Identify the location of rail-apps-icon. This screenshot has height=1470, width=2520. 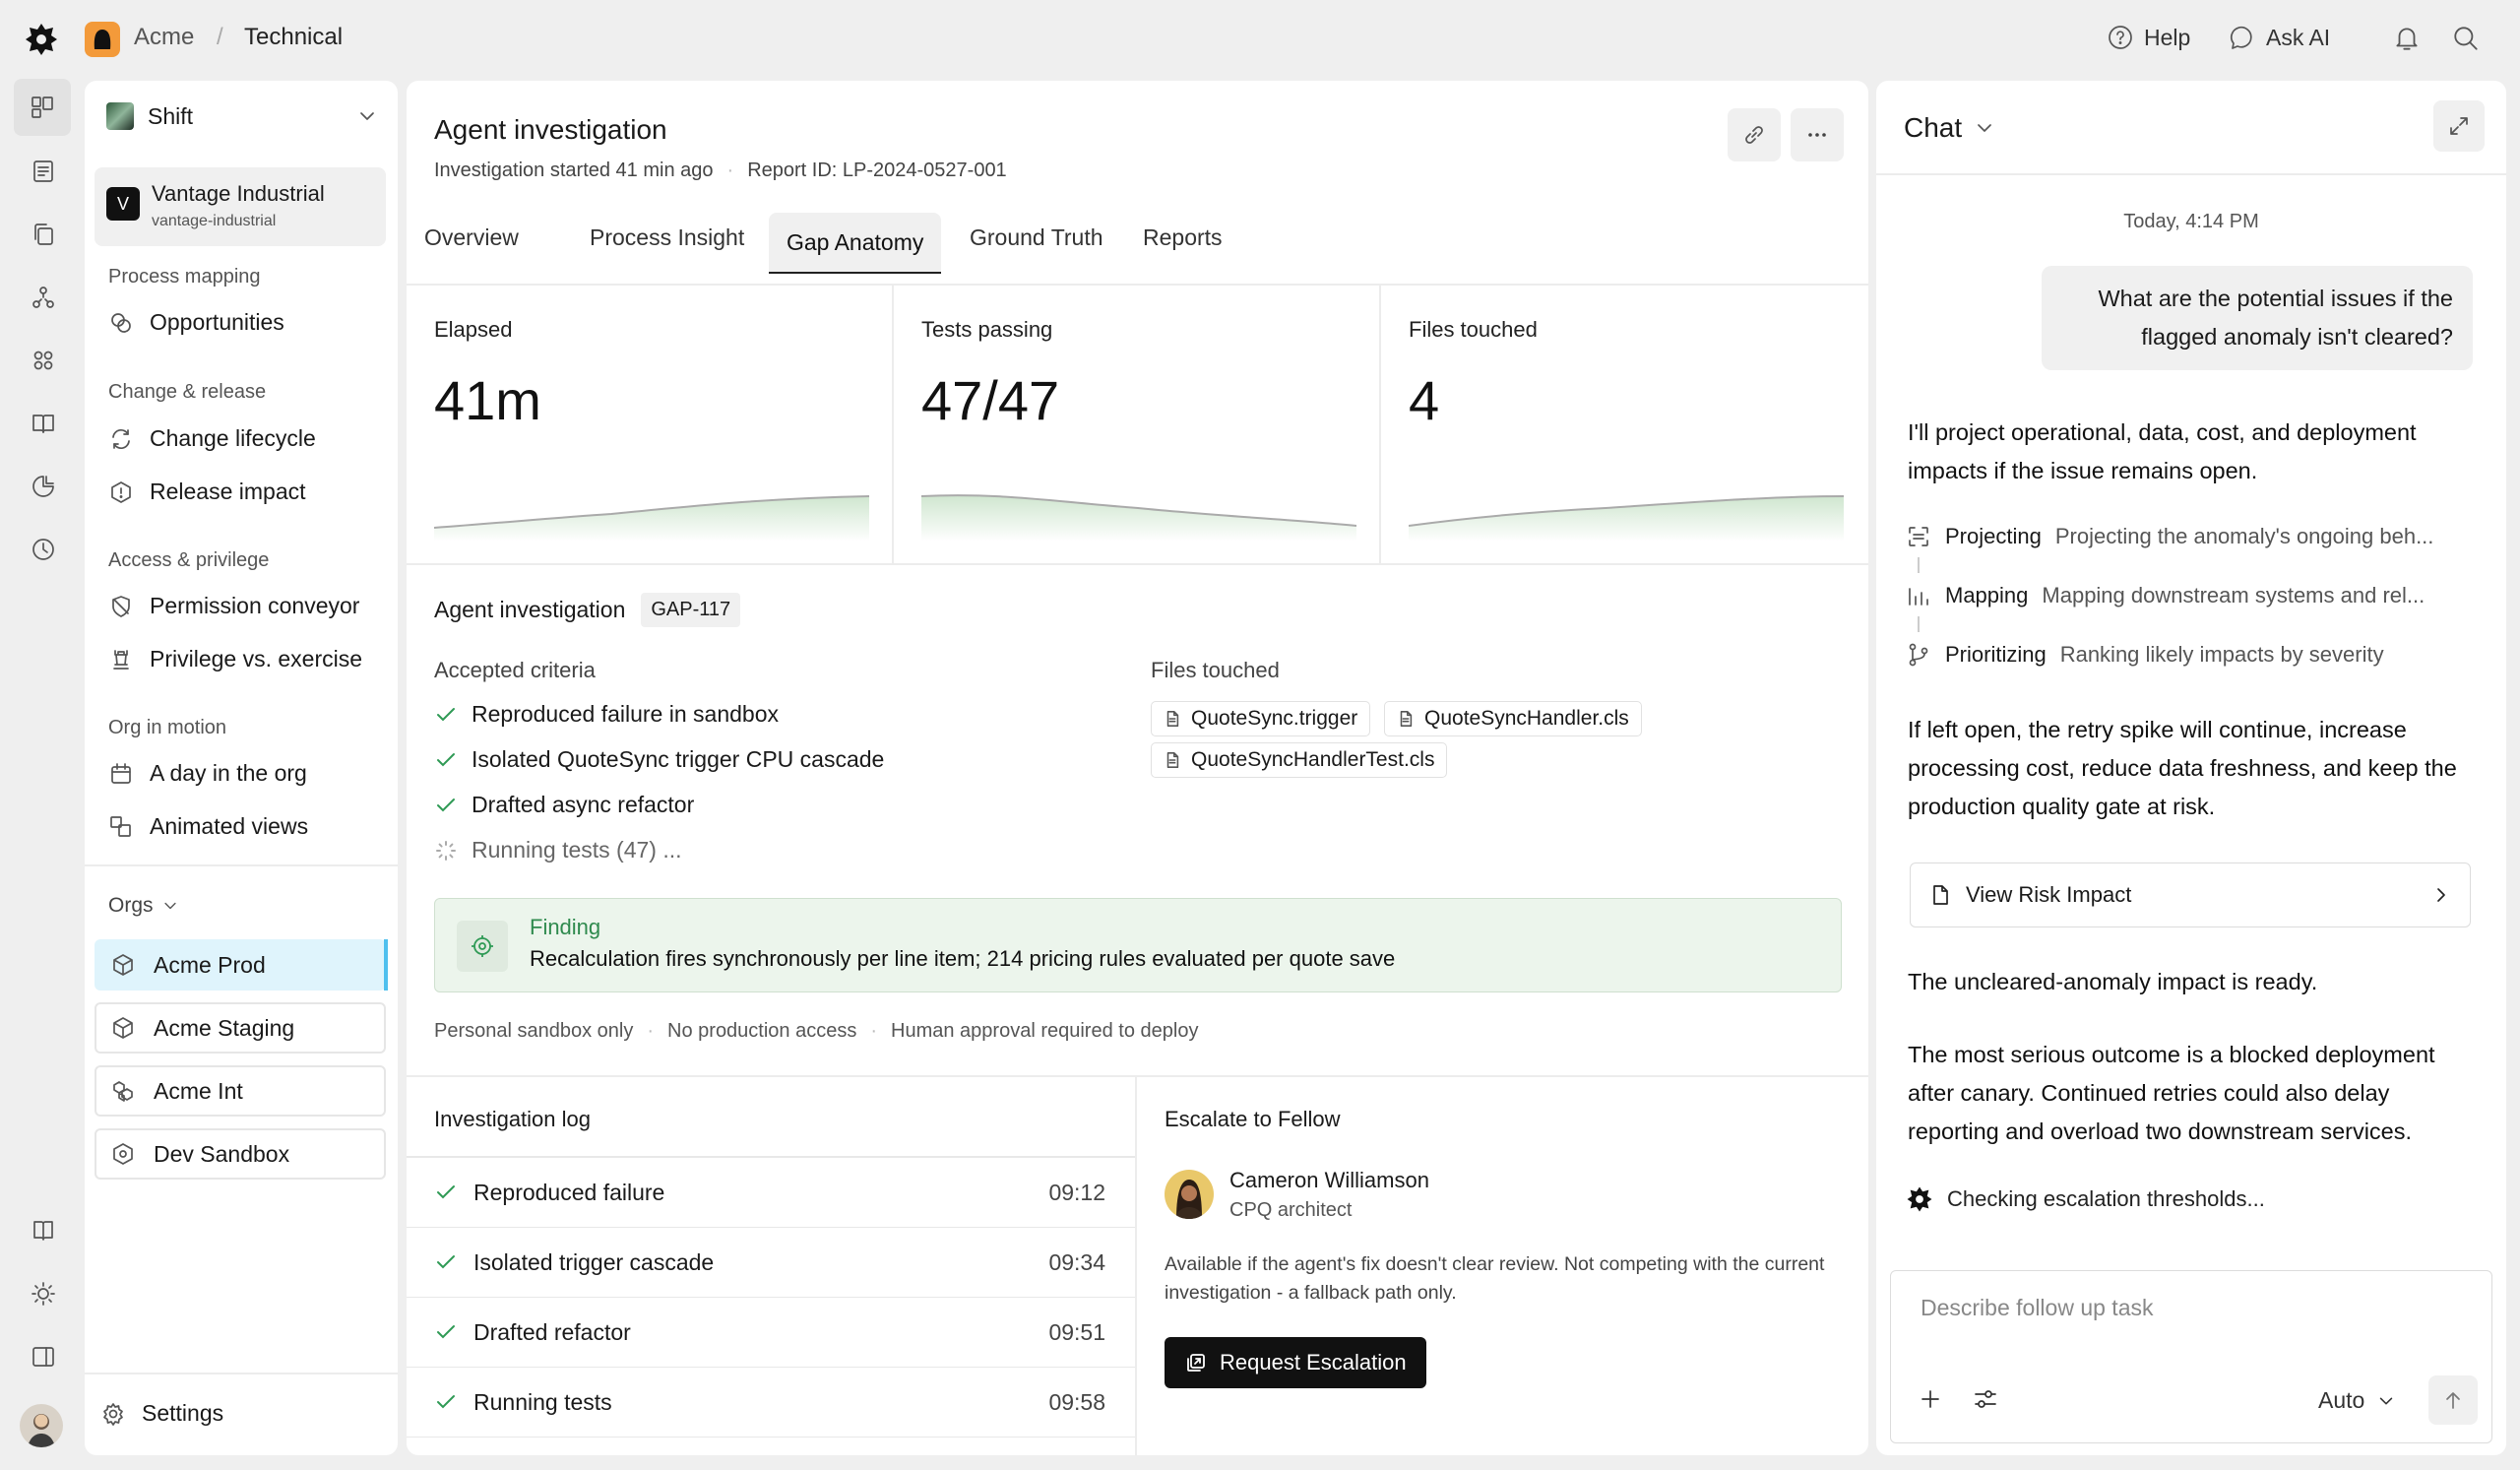
(43, 360).